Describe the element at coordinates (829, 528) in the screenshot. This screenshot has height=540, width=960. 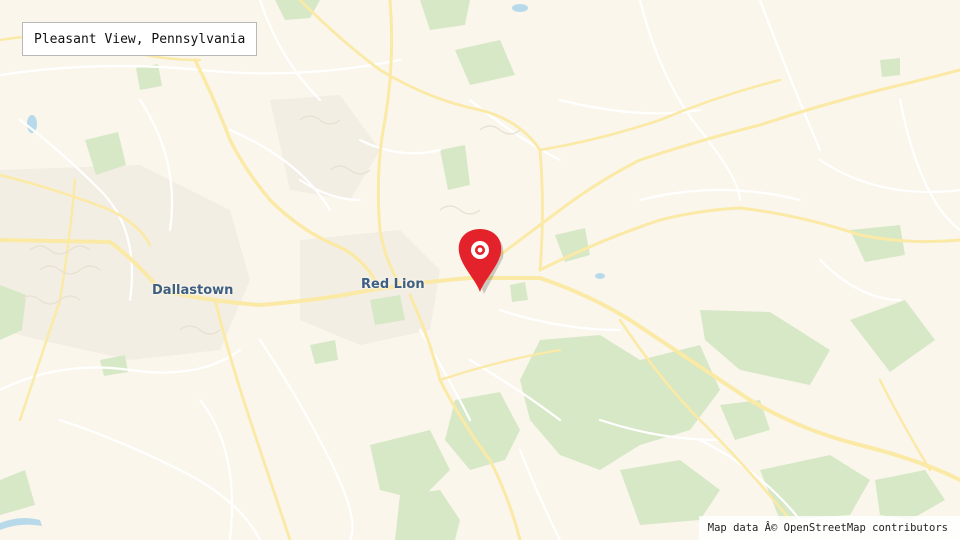
I see `map-attribution: Map data Â© OpenStreetMap contributors` at that location.